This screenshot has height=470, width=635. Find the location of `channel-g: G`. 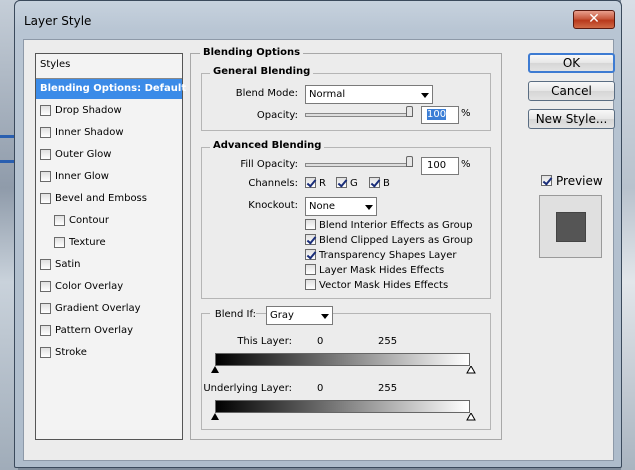

channel-g: G is located at coordinates (347, 183).